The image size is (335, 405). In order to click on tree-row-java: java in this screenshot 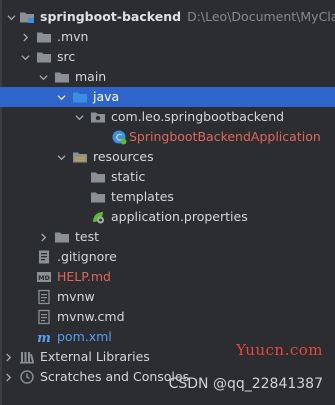, I will do `click(167, 97)`.